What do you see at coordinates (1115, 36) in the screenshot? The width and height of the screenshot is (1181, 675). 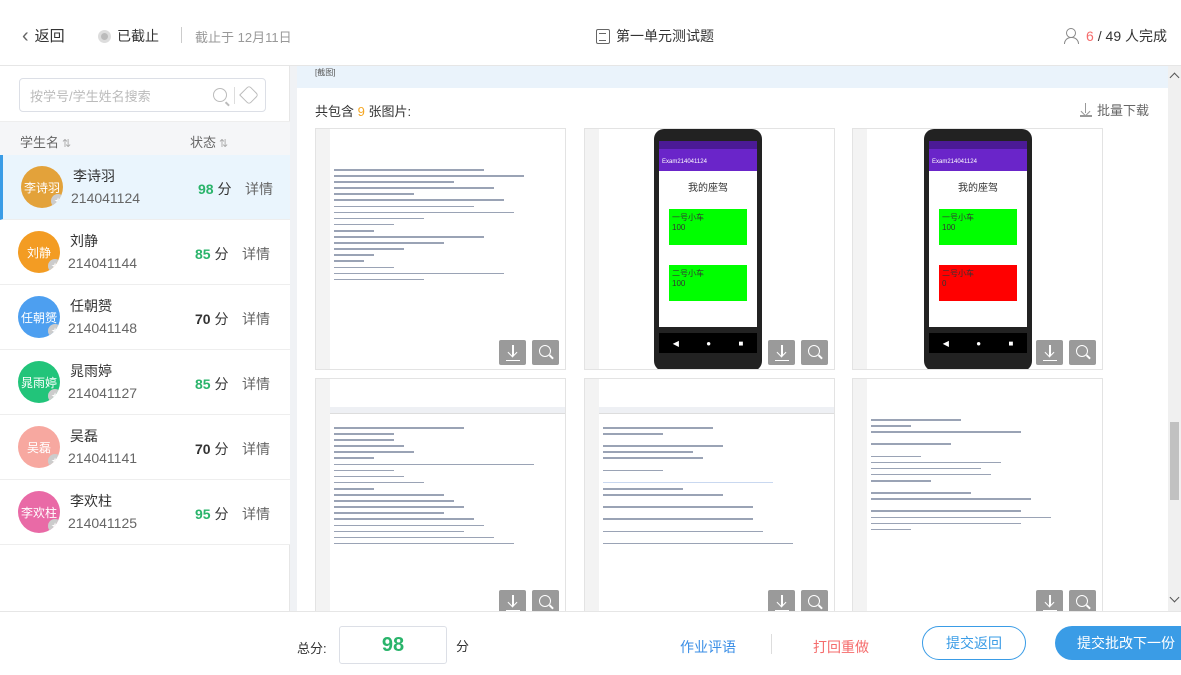 I see `completion-progress: 6 / 49 人完成` at bounding box center [1115, 36].